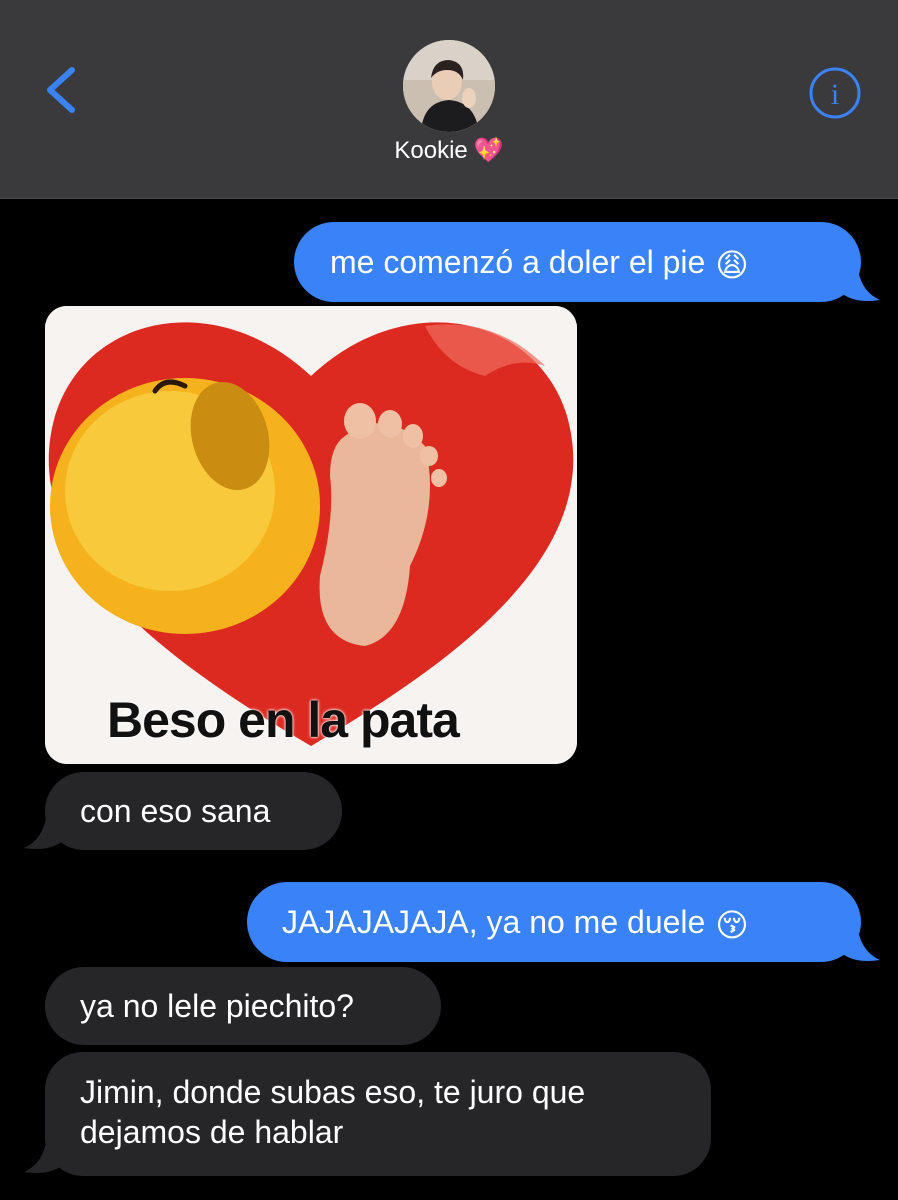  I want to click on contact-name-label: Kookie, so click(431, 150).